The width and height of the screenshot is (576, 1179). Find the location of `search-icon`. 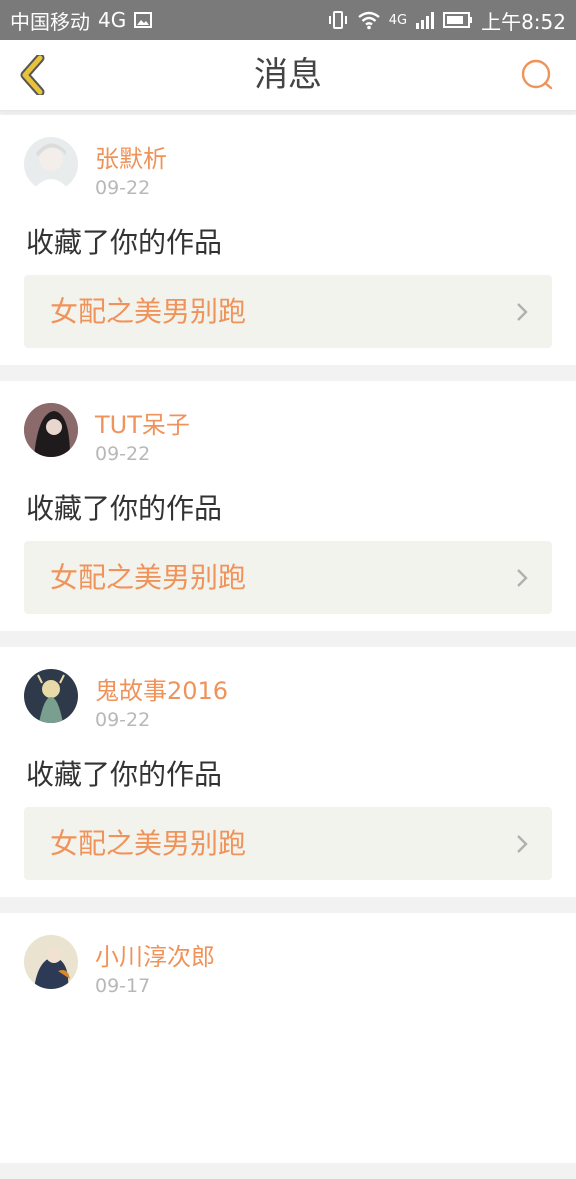

search-icon is located at coordinates (537, 74).